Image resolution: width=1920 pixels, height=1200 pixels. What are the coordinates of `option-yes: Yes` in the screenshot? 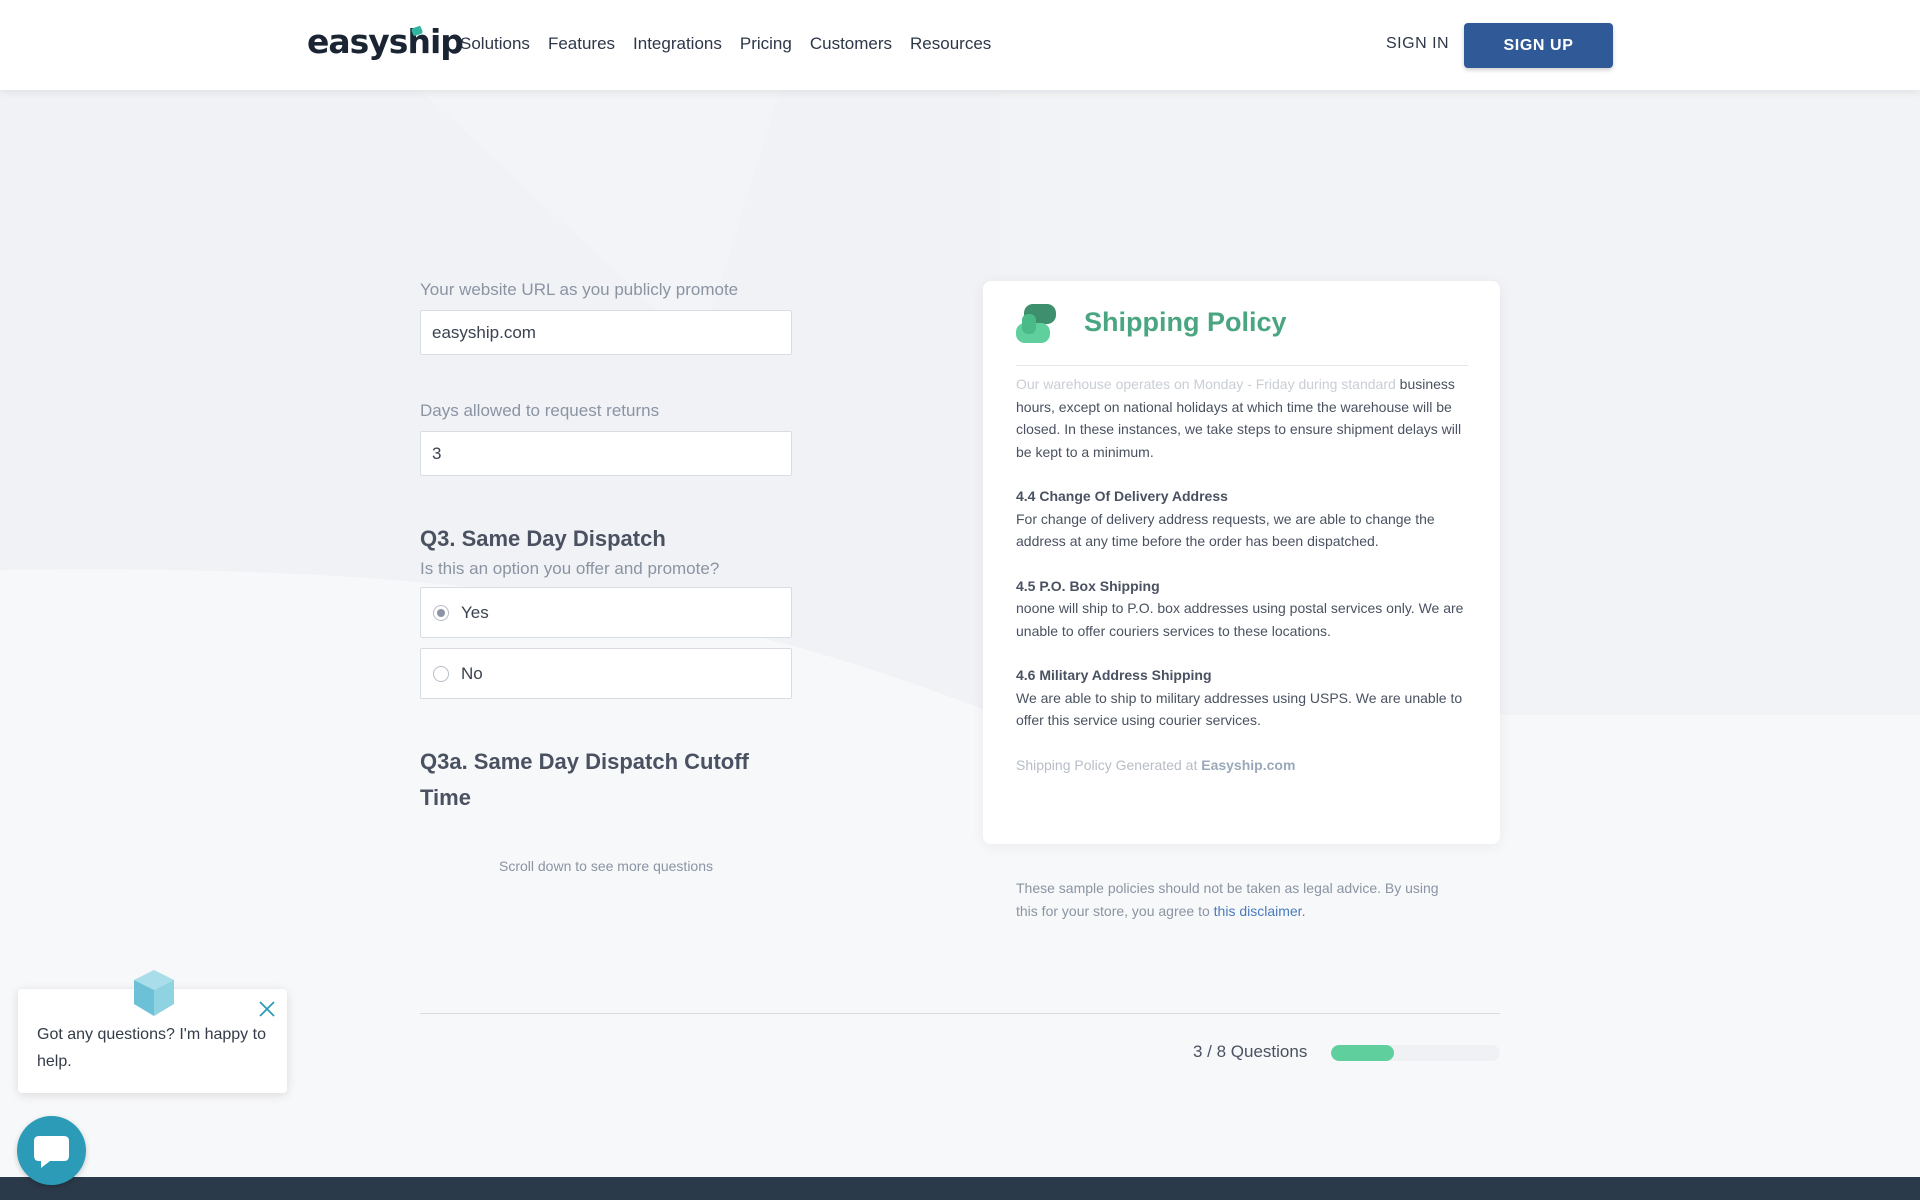 It's located at (606, 612).